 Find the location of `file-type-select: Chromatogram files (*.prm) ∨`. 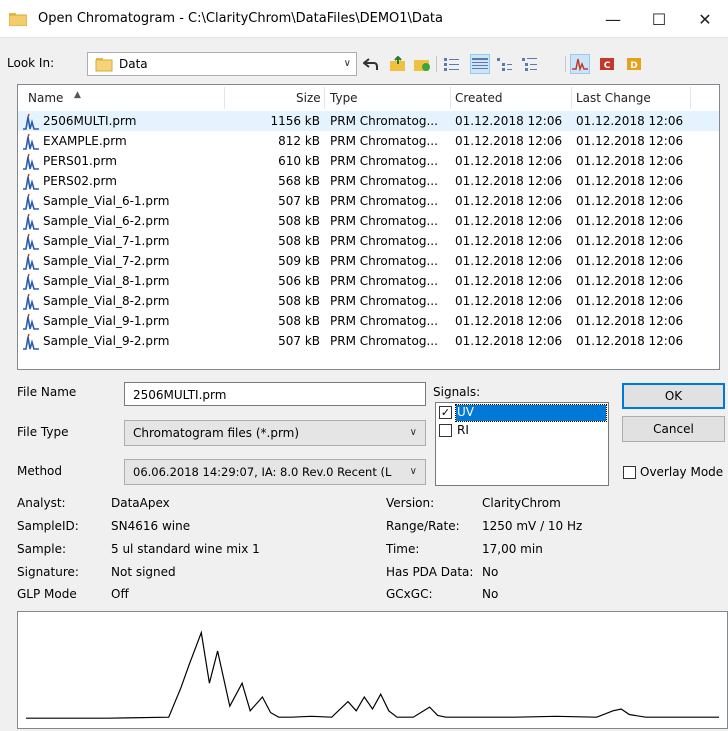

file-type-select: Chromatogram files (*.prm) ∨ is located at coordinates (275, 433).